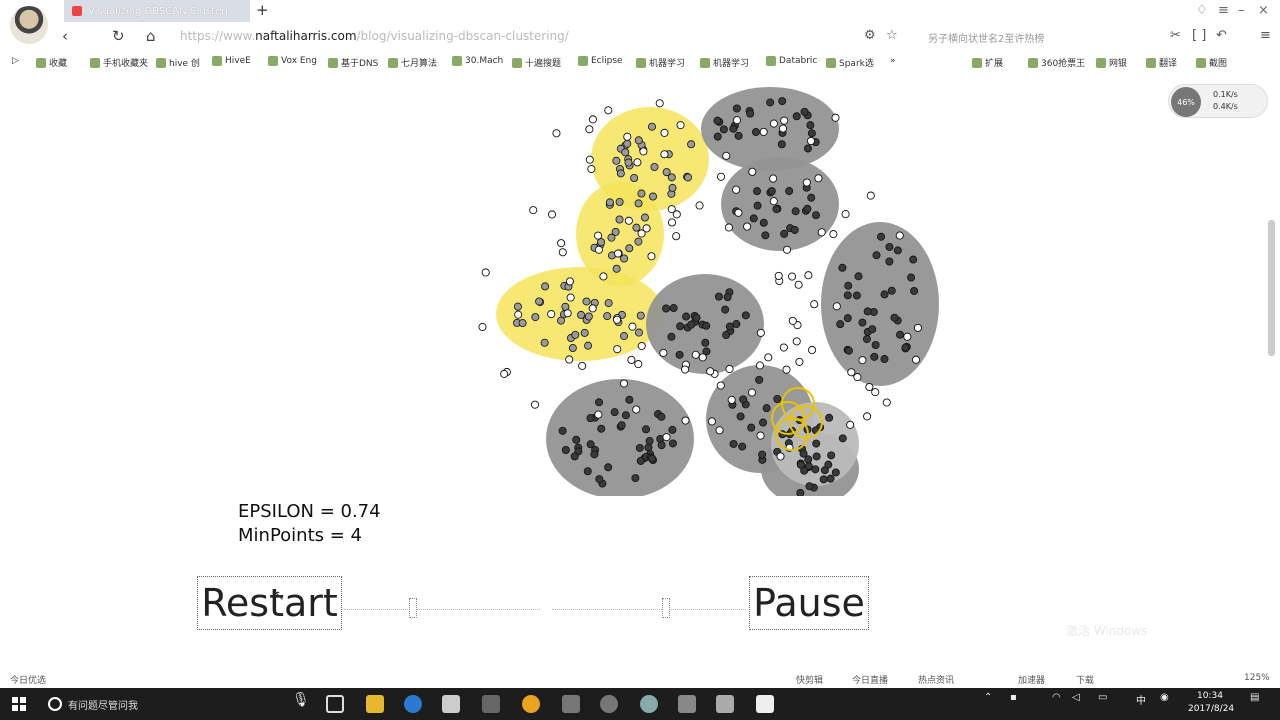  I want to click on minimize-icon: –, so click(1241, 10).